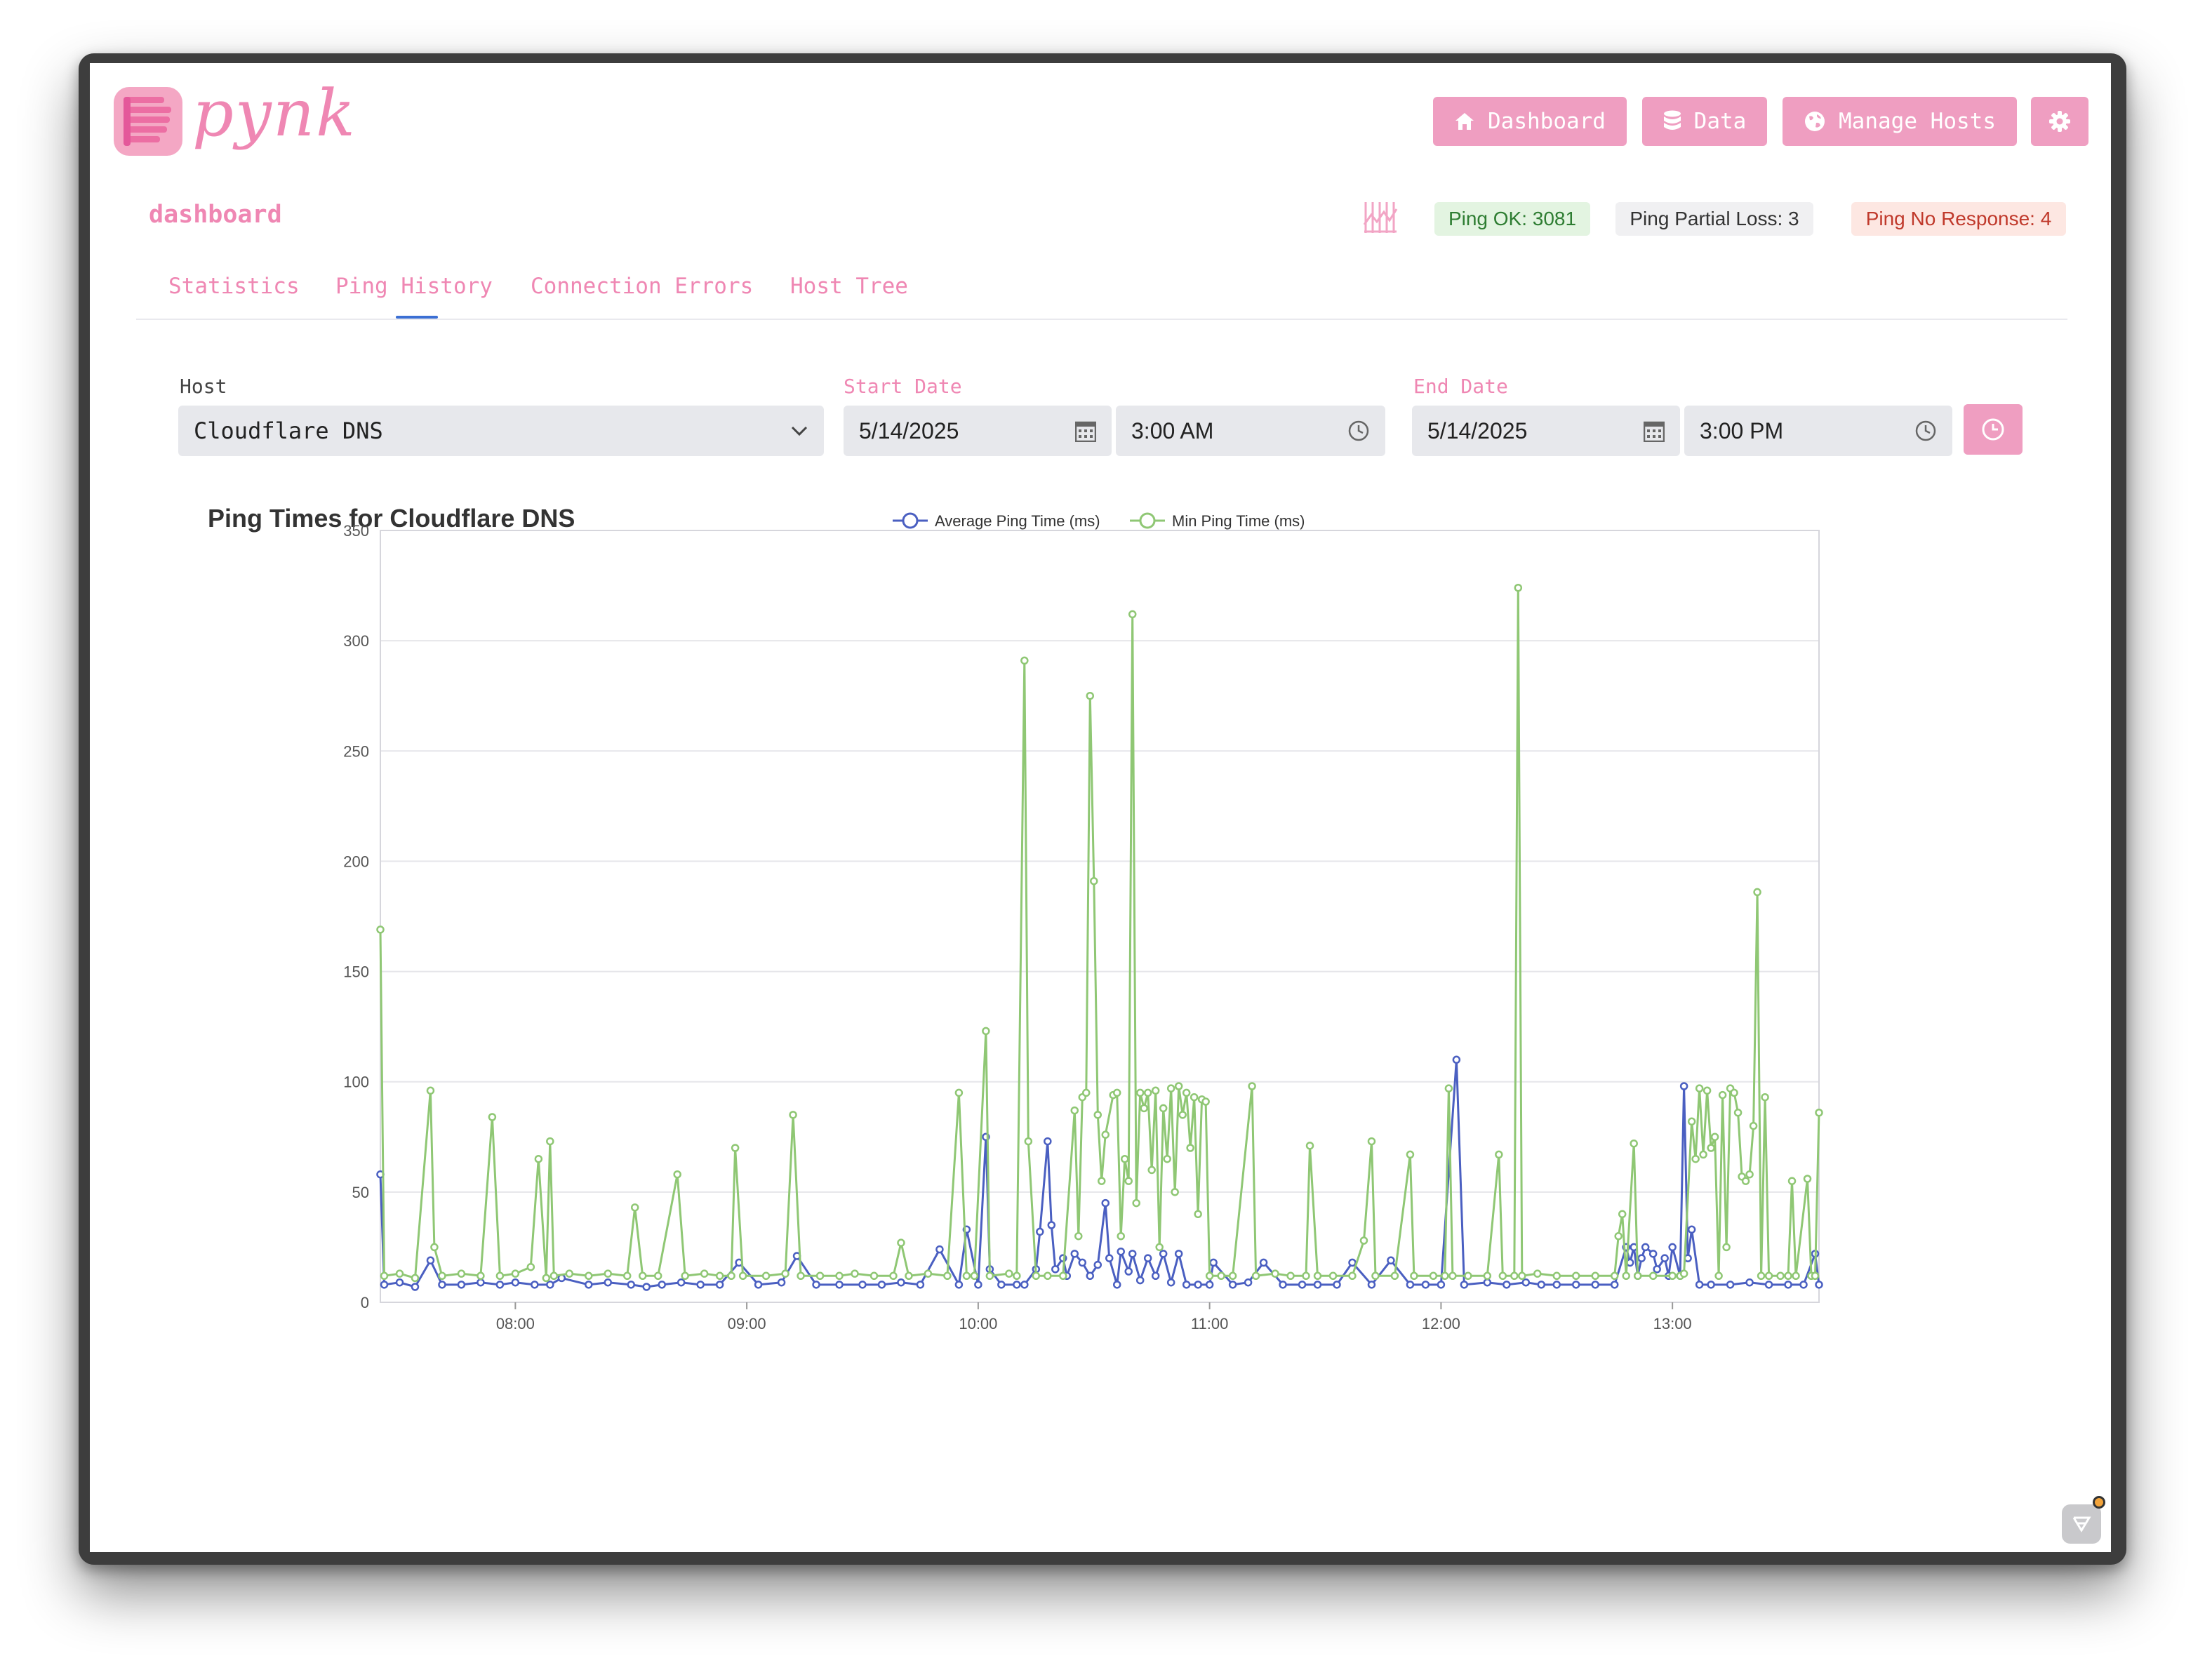  I want to click on legend-min-label: Min Ping Time (ms), so click(1238, 521).